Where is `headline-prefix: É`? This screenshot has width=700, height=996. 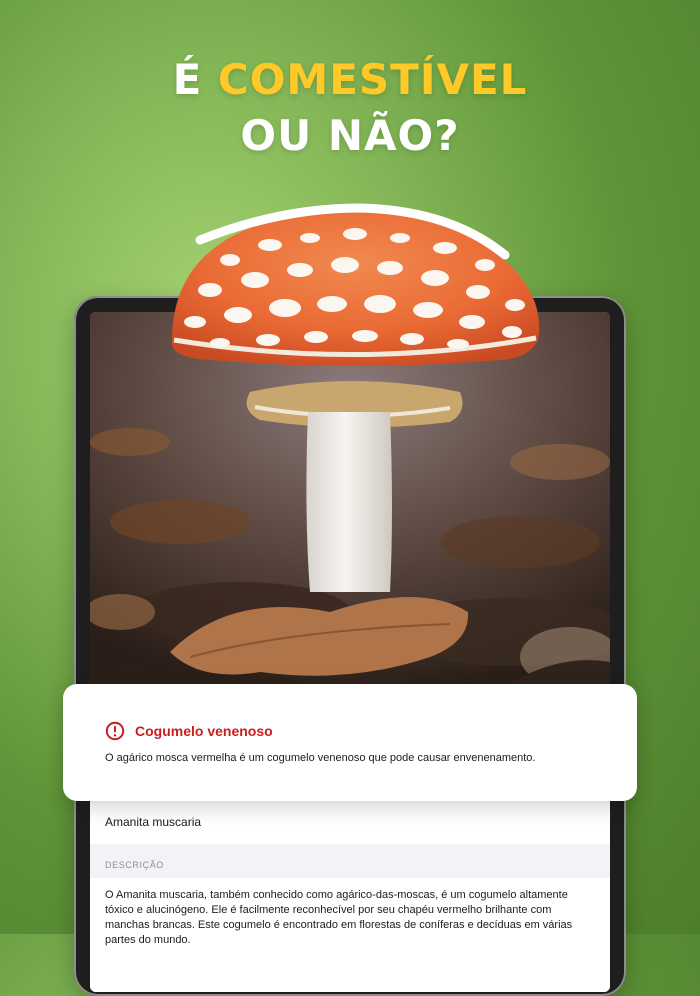
headline-prefix: É is located at coordinates (195, 79).